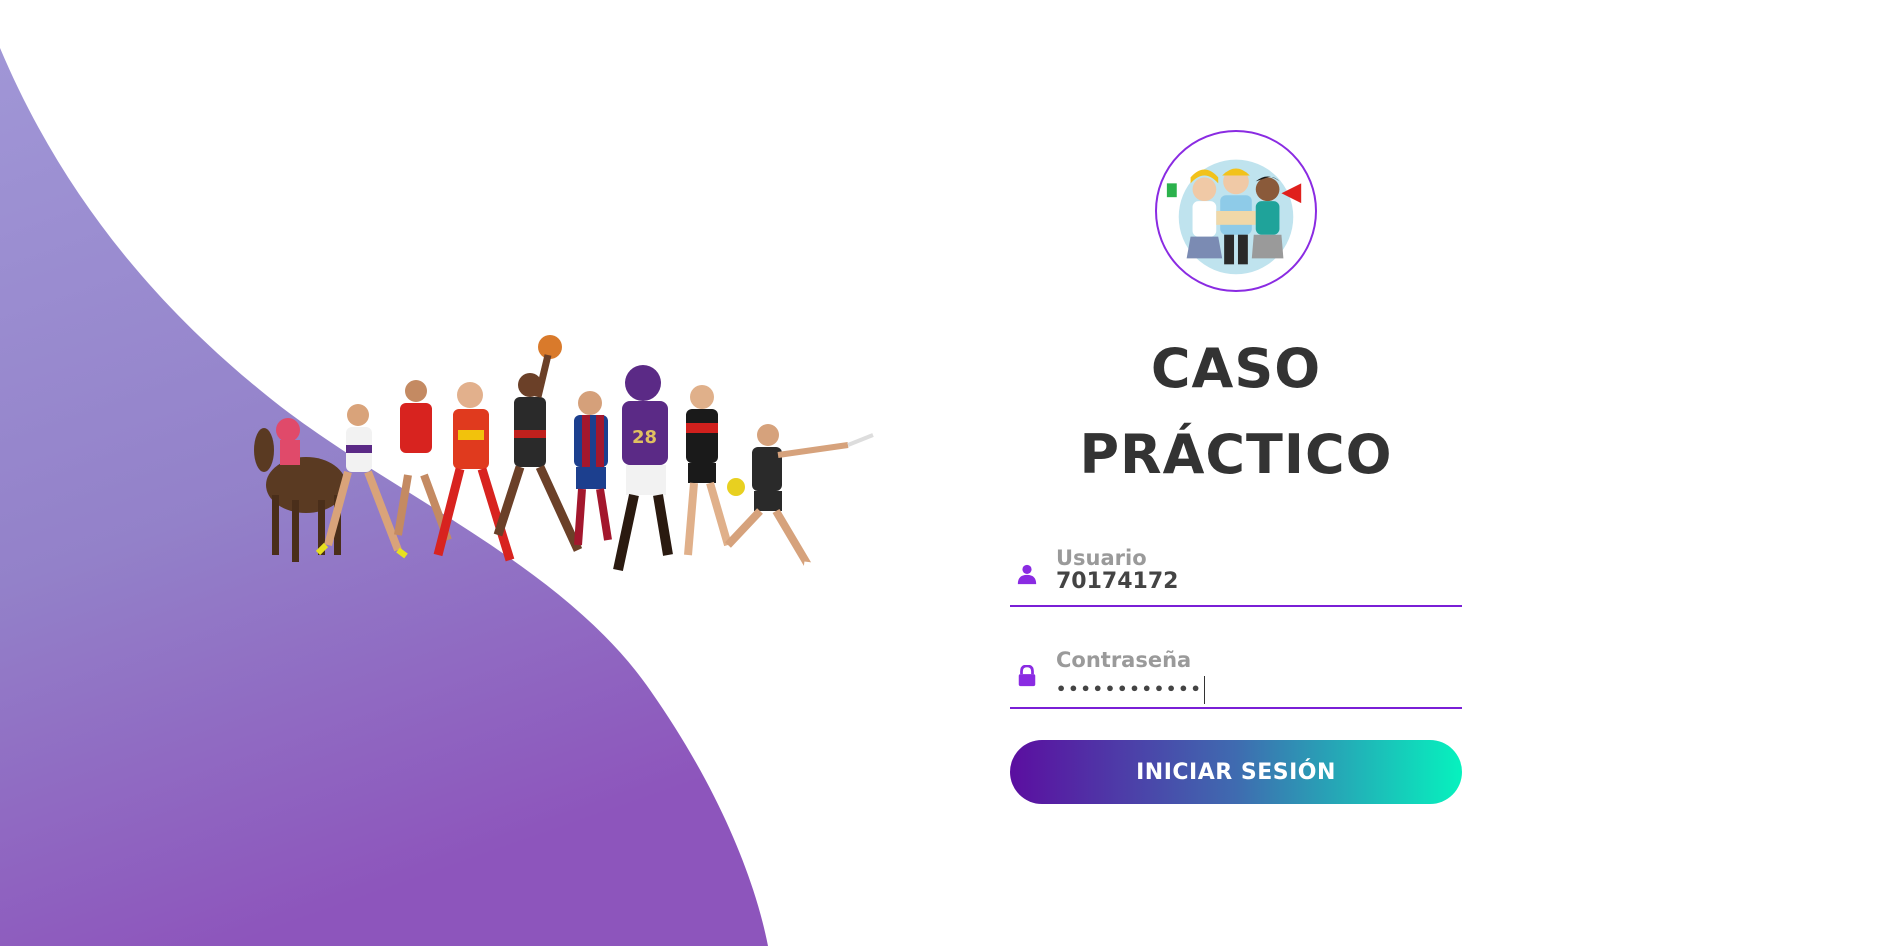 Image resolution: width=1899 pixels, height=946 pixels. Describe the element at coordinates (1251, 690) in the screenshot. I see `password-input: ••••••••••••` at that location.